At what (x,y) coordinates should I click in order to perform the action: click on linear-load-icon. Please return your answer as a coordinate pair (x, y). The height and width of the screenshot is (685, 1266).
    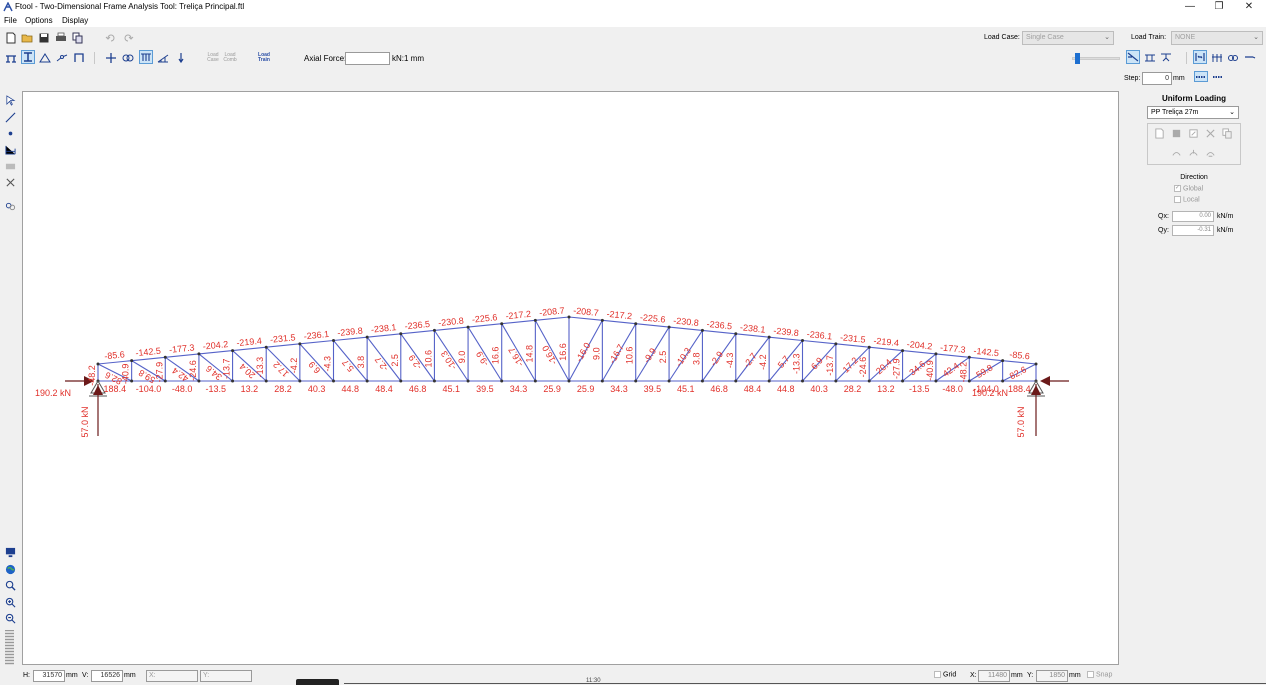
    Looking at the image, I should click on (163, 58).